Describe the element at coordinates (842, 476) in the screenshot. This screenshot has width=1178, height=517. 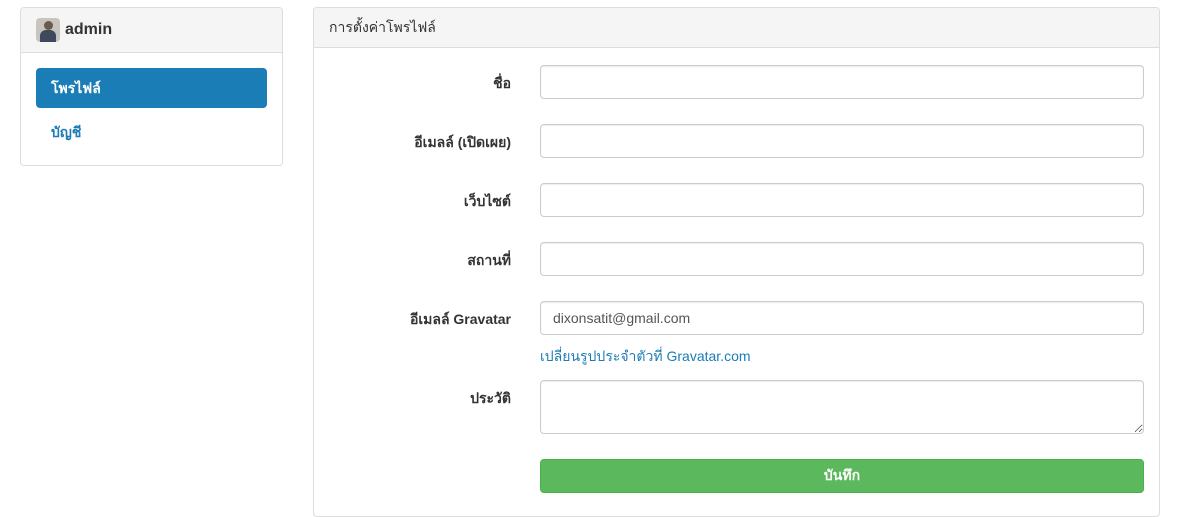
I see `save-button: บันทึก` at that location.